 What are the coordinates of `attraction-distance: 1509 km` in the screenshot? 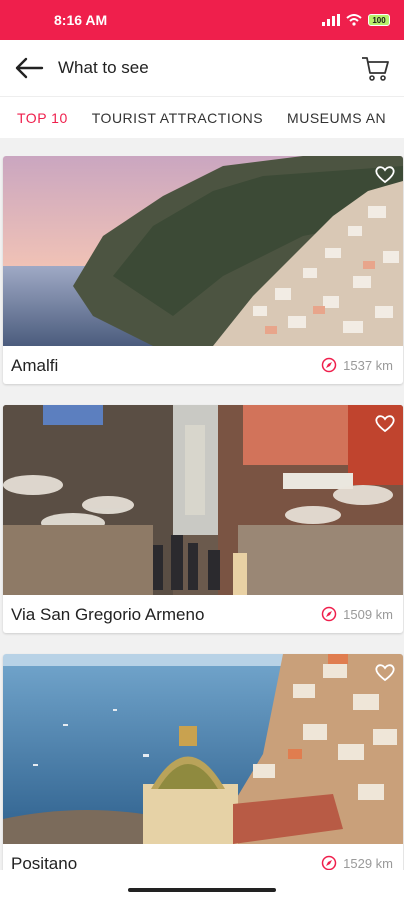 It's located at (357, 614).